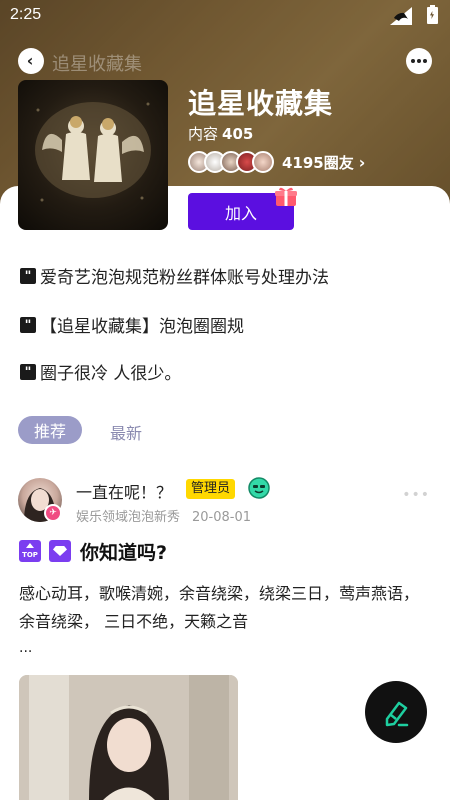 This screenshot has height=800, width=450. I want to click on back-arrow-icon: ‹, so click(30, 60).